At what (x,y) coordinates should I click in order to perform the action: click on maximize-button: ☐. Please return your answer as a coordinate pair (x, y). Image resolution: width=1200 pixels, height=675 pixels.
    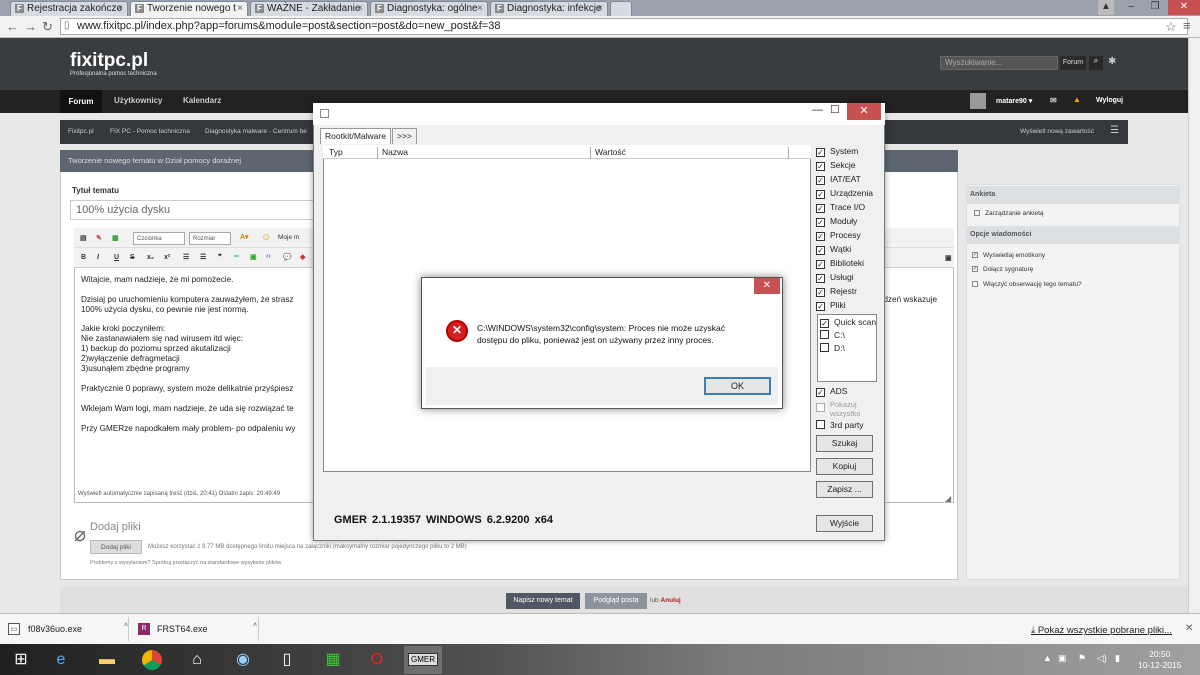
    Looking at the image, I should click on (835, 109).